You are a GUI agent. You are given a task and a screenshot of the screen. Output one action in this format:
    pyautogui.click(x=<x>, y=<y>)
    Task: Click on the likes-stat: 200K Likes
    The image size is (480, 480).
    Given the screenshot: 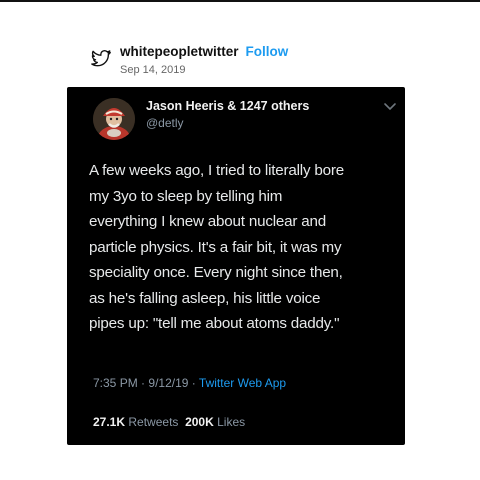 What is the action you would take?
    pyautogui.click(x=215, y=422)
    